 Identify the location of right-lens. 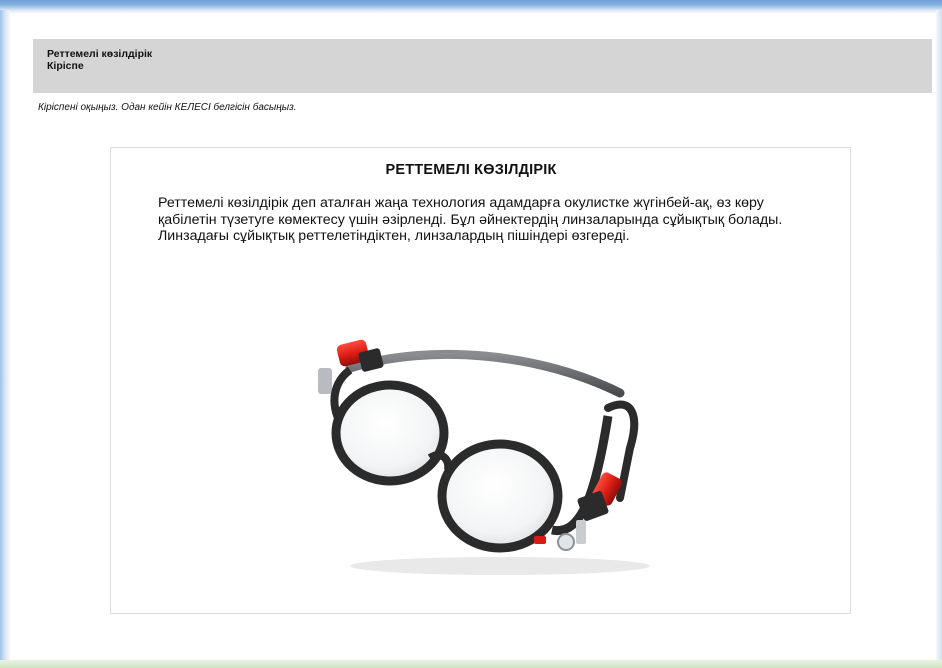
(500, 496).